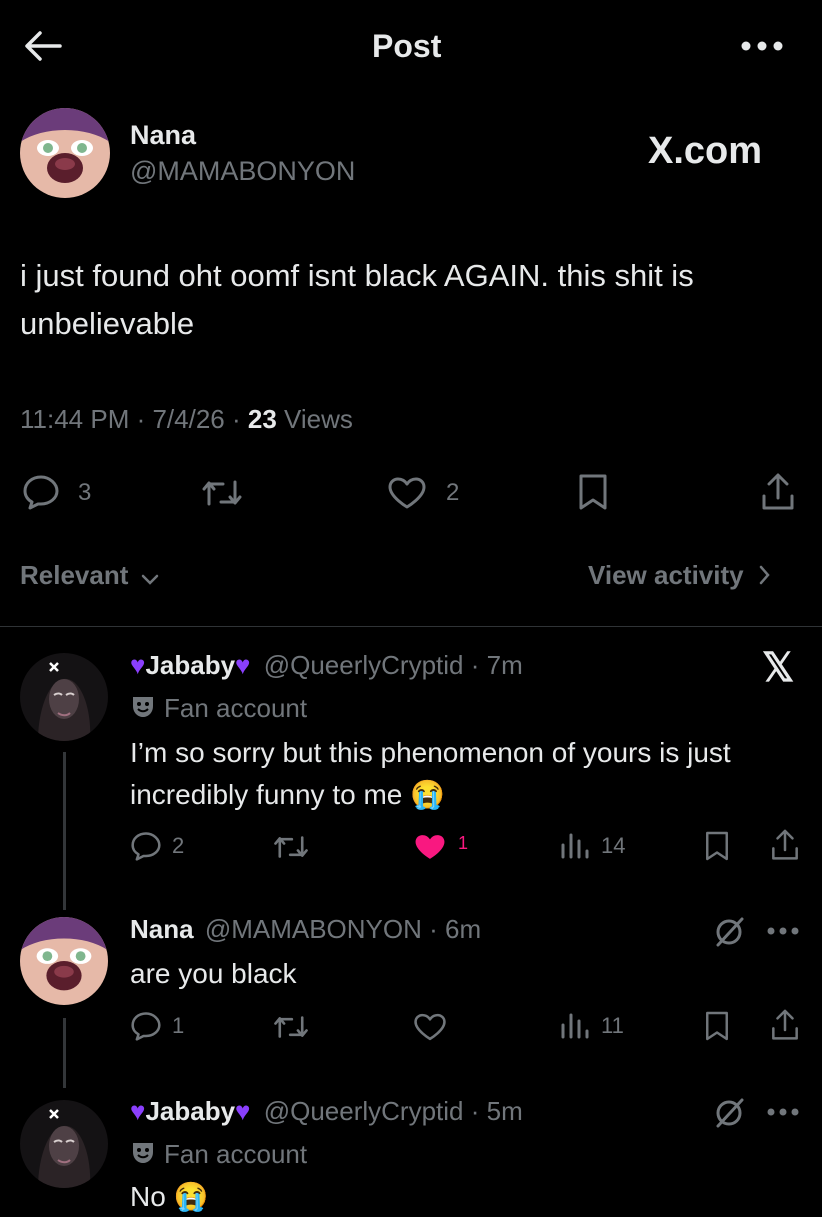  I want to click on reply-header: ♥Jababy♥ @QueerlyCryptid · 7m, so click(326, 665).